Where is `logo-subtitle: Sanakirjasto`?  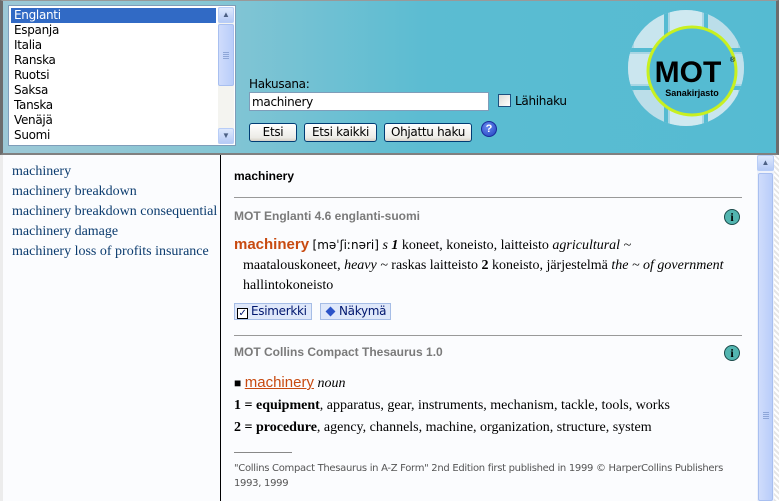 logo-subtitle: Sanakirjasto is located at coordinates (692, 93).